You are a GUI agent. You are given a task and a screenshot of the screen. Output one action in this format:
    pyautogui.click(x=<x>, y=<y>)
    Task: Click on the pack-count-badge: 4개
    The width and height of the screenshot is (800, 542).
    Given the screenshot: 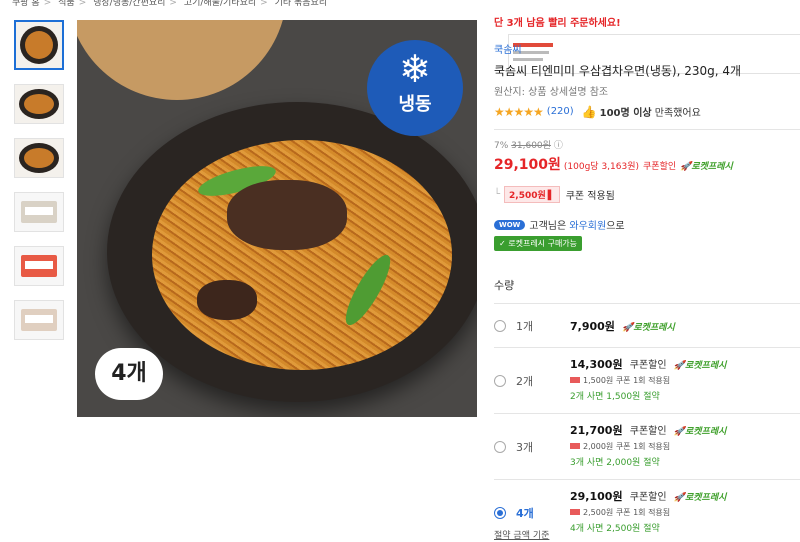 What is the action you would take?
    pyautogui.click(x=129, y=374)
    